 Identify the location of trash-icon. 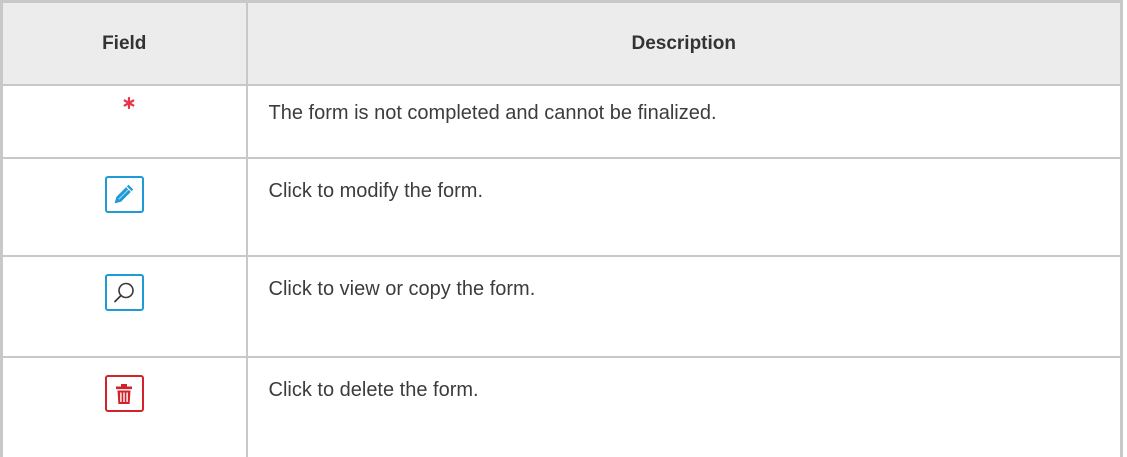
(124, 393).